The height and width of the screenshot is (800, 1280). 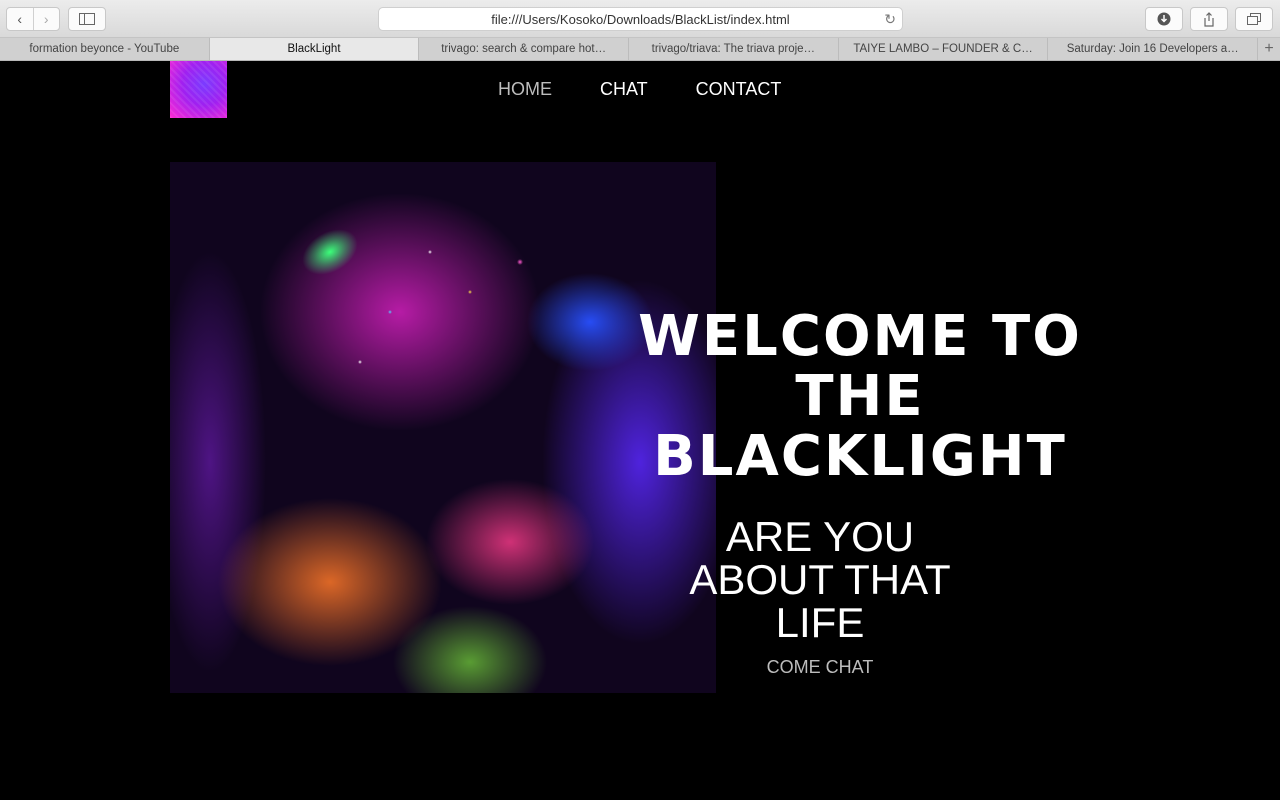 What do you see at coordinates (105, 49) in the screenshot?
I see `tab-youtube: formation beyonce - YouTube` at bounding box center [105, 49].